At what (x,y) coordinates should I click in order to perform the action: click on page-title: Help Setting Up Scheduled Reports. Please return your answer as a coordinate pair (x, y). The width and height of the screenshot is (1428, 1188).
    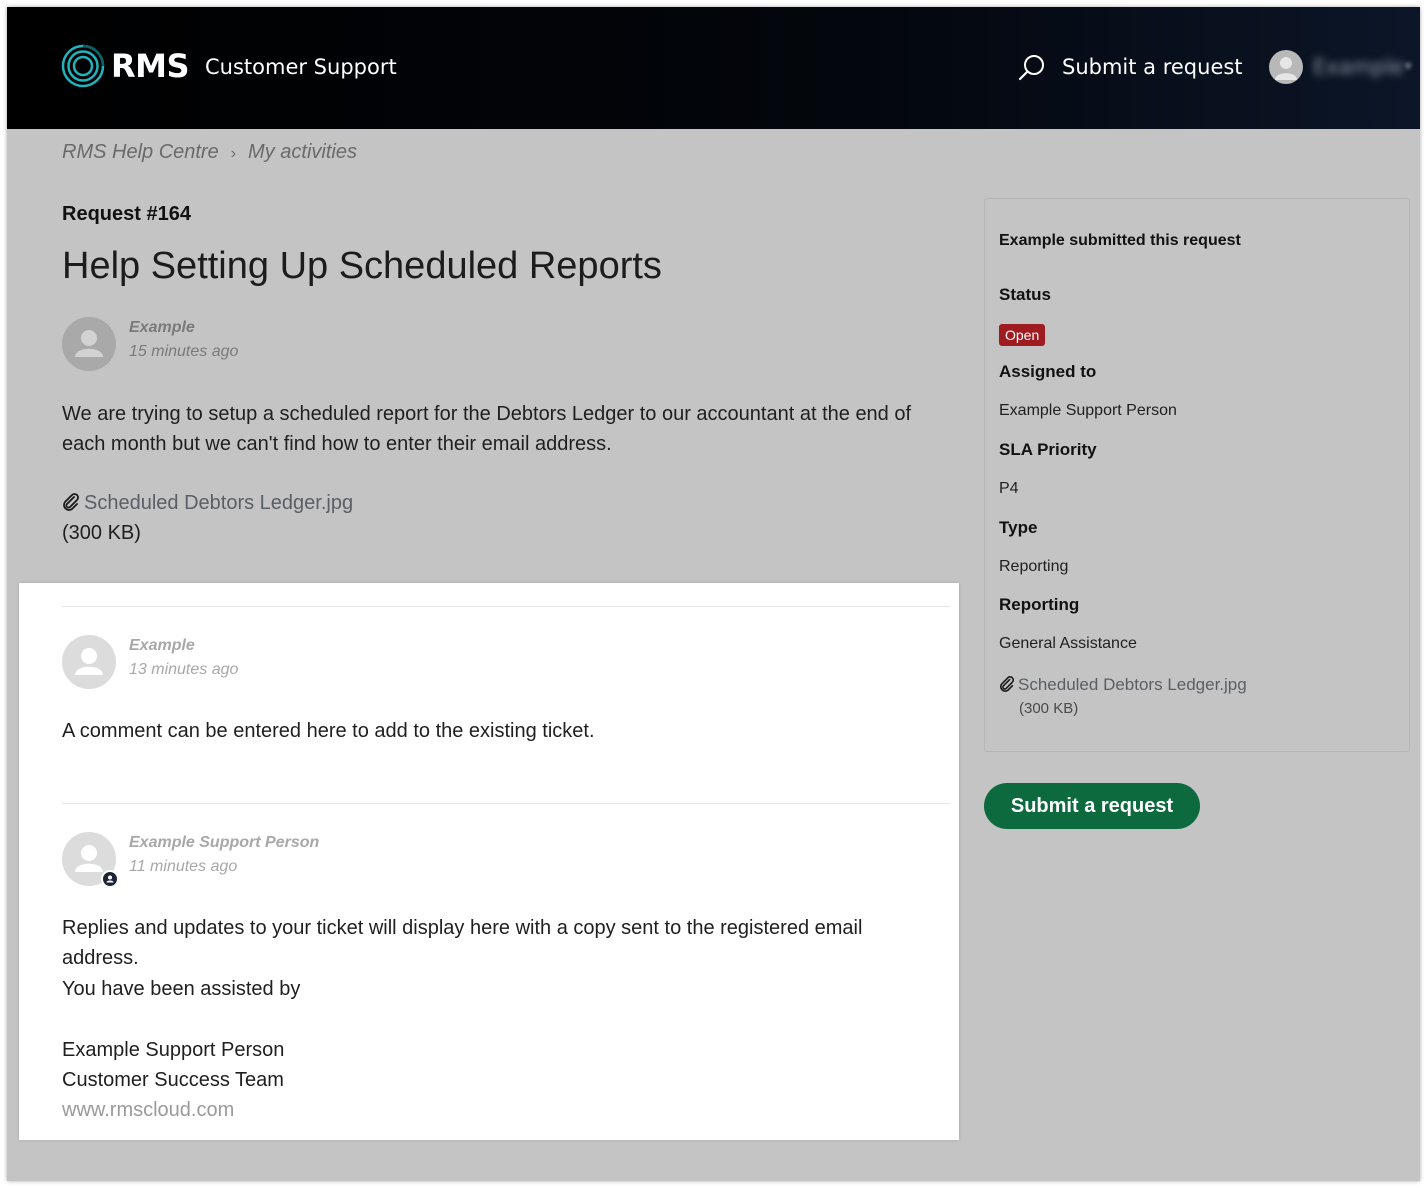
    Looking at the image, I should click on (362, 266).